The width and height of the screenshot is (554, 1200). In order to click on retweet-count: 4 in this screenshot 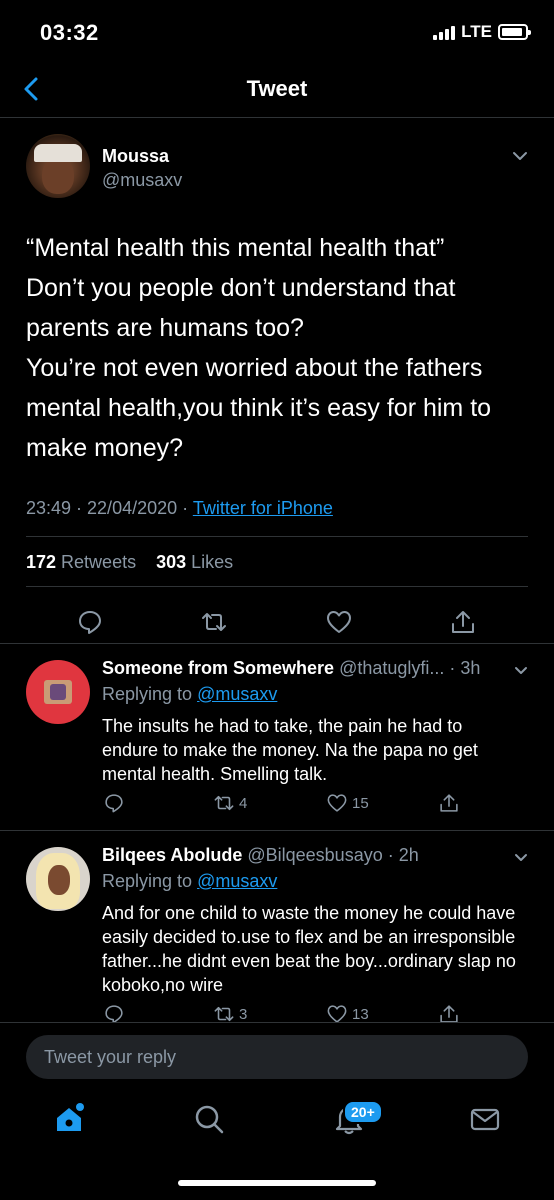, I will do `click(243, 803)`.